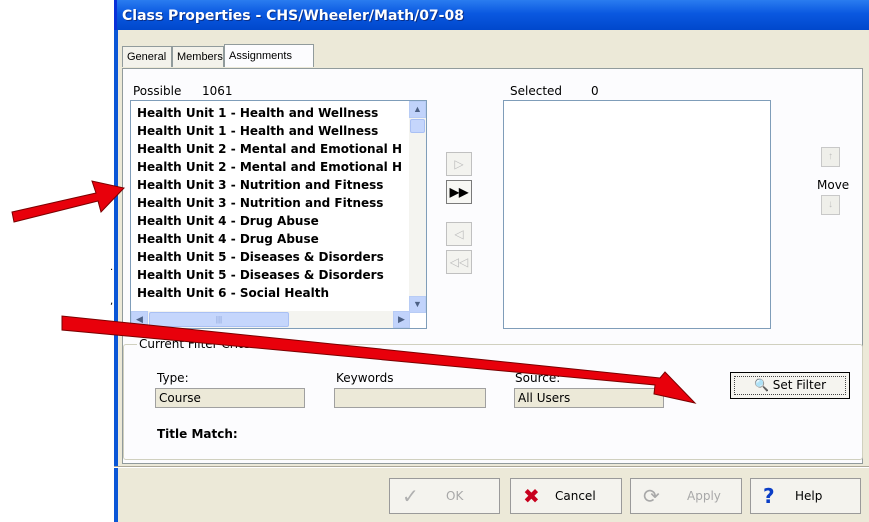 The image size is (869, 522). Describe the element at coordinates (230, 398) in the screenshot. I see `type-field: Course` at that location.